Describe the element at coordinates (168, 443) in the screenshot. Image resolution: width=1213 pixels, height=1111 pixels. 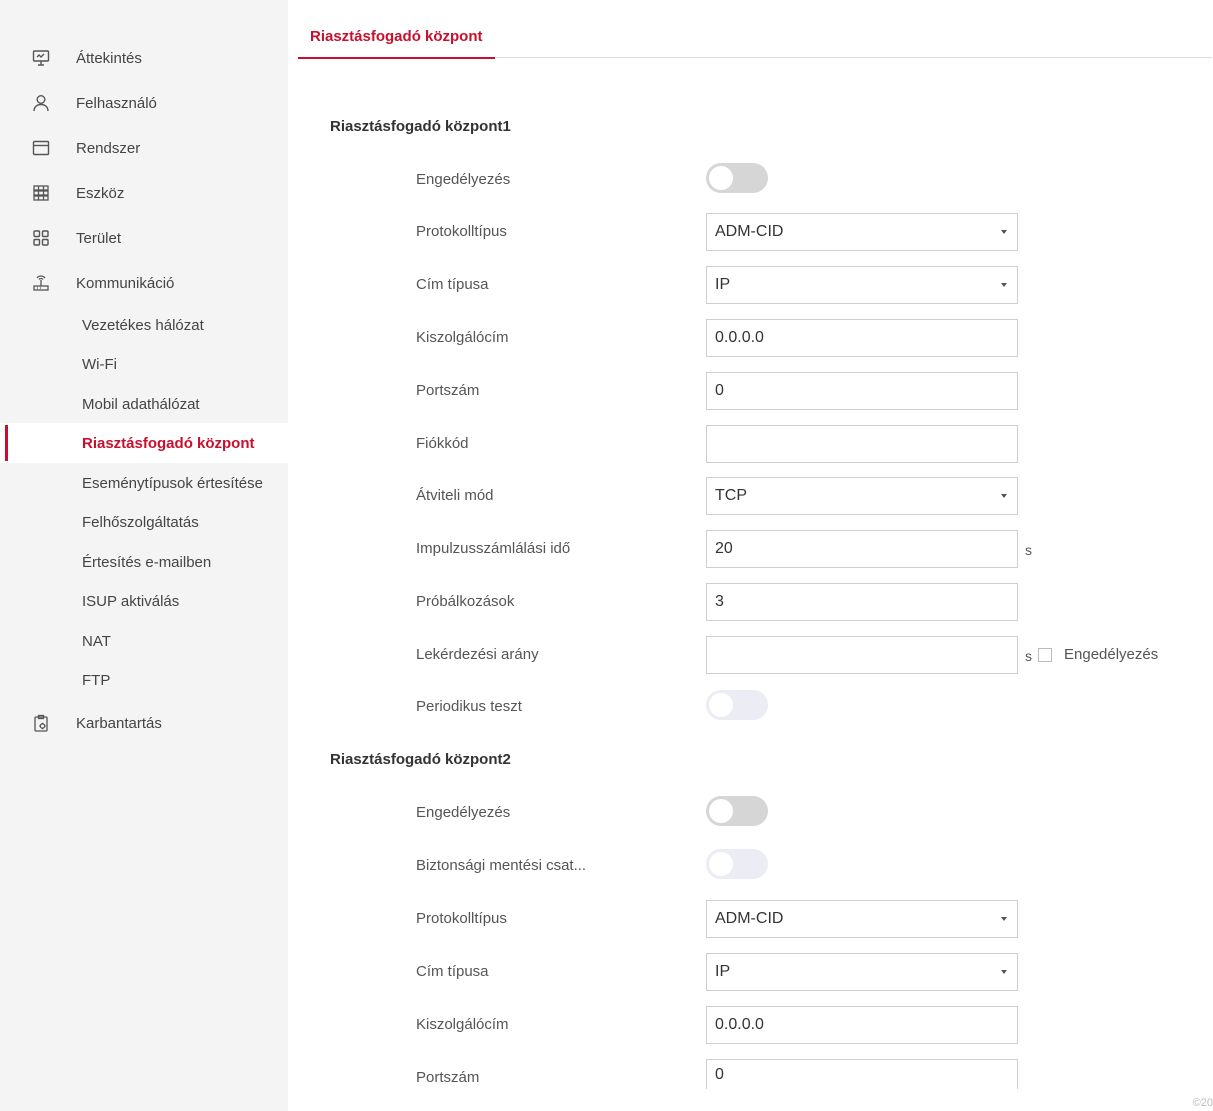
I see `sidebar-subitem-label: Riasztásfogadó központ` at that location.